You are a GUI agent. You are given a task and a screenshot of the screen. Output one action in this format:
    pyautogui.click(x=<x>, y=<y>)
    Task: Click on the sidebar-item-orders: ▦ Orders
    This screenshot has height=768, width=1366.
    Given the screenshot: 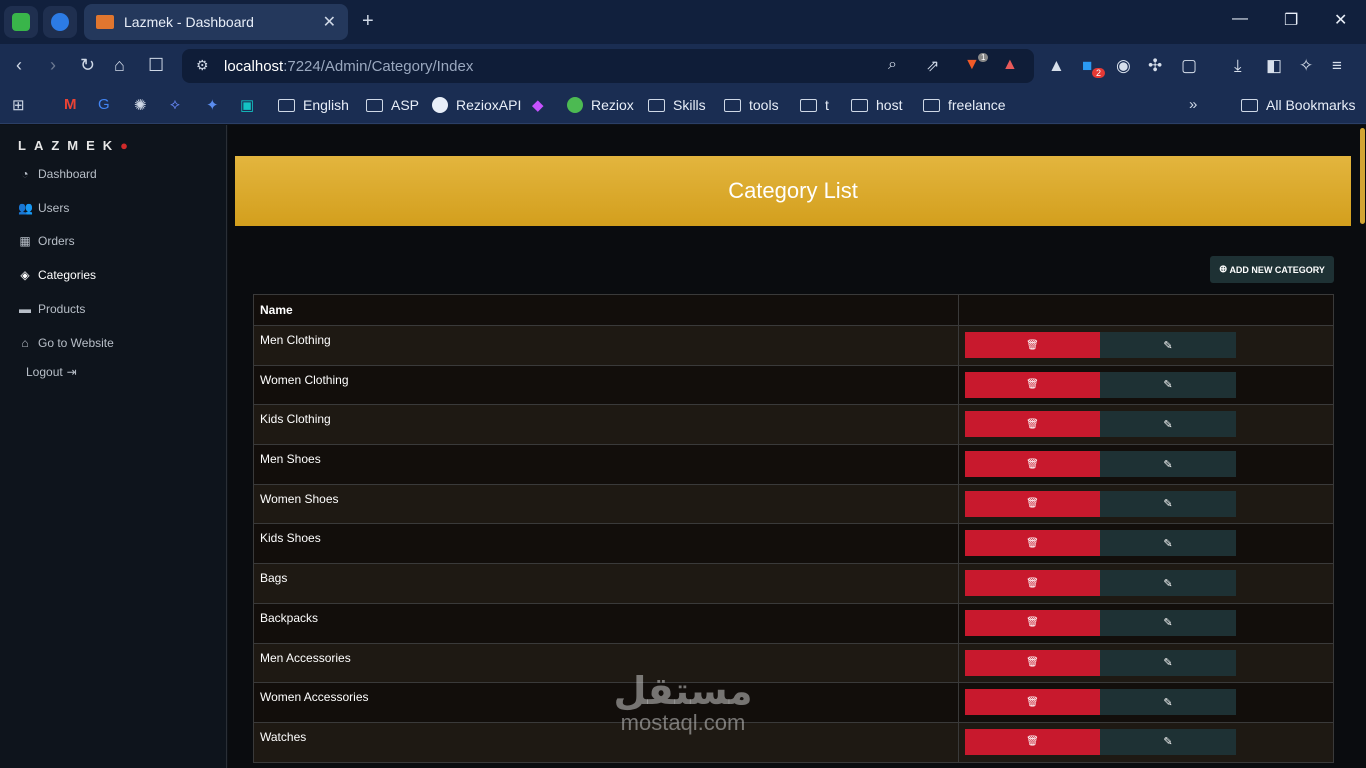 What is the action you would take?
    pyautogui.click(x=46, y=241)
    